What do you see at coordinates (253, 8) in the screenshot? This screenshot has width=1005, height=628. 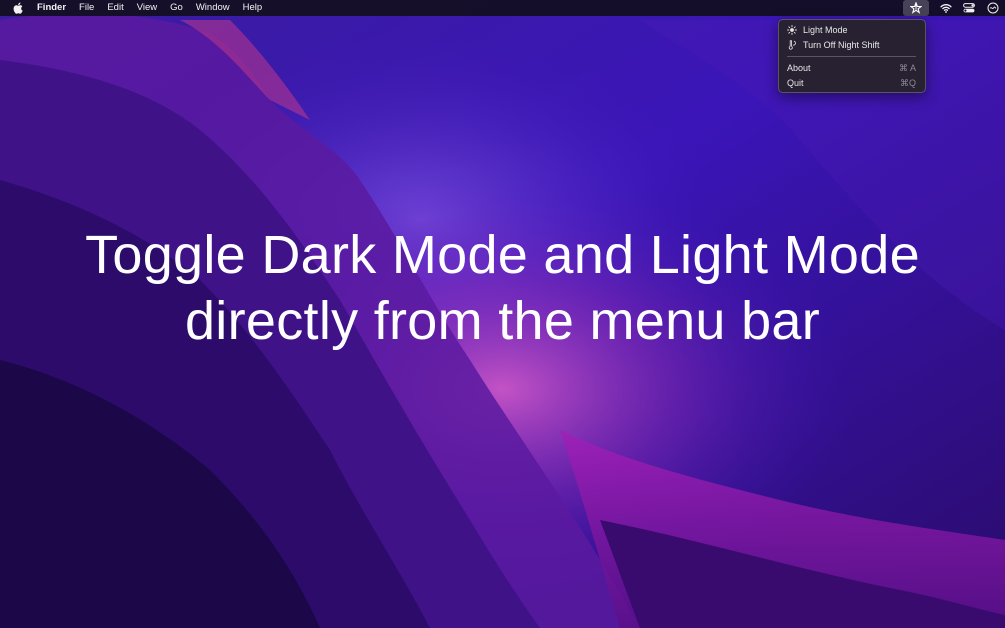 I see `menu-help: Help` at bounding box center [253, 8].